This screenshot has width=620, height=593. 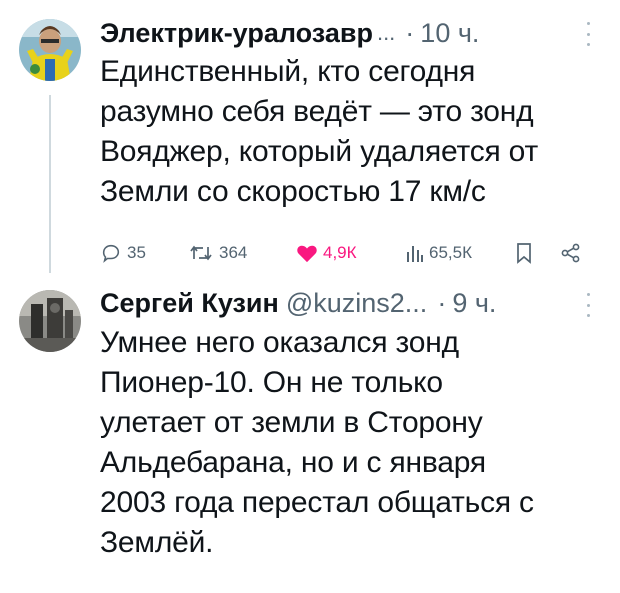 I want to click on author-name: Электрик-уралозавр, so click(x=236, y=33).